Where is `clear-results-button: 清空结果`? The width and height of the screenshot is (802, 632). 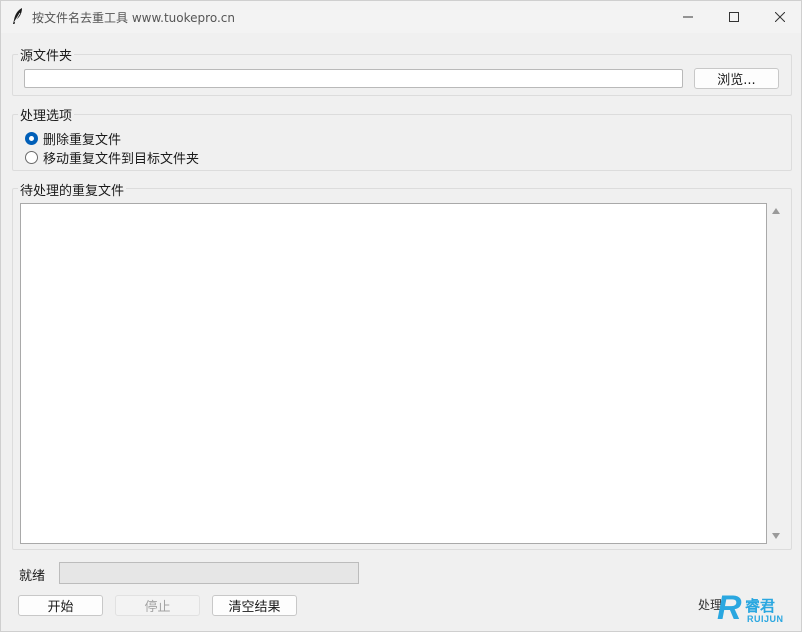
clear-results-button: 清空结果 is located at coordinates (254, 605).